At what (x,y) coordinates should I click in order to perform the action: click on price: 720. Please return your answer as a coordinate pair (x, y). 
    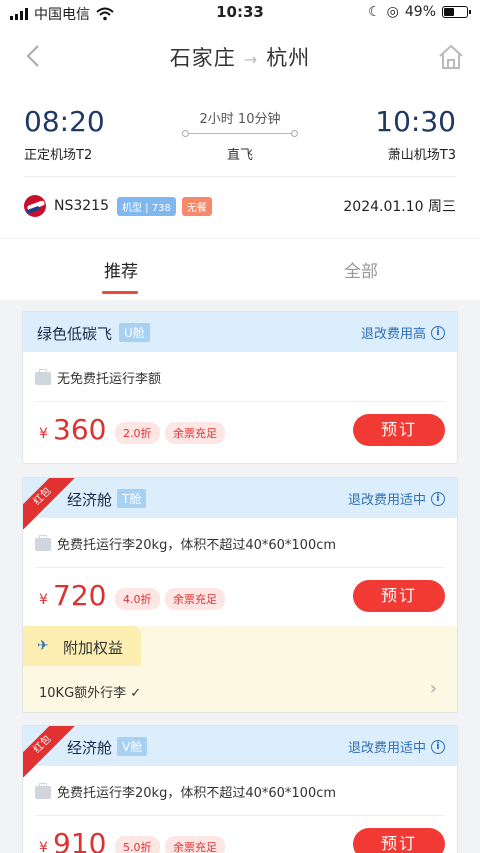
    Looking at the image, I should click on (80, 595).